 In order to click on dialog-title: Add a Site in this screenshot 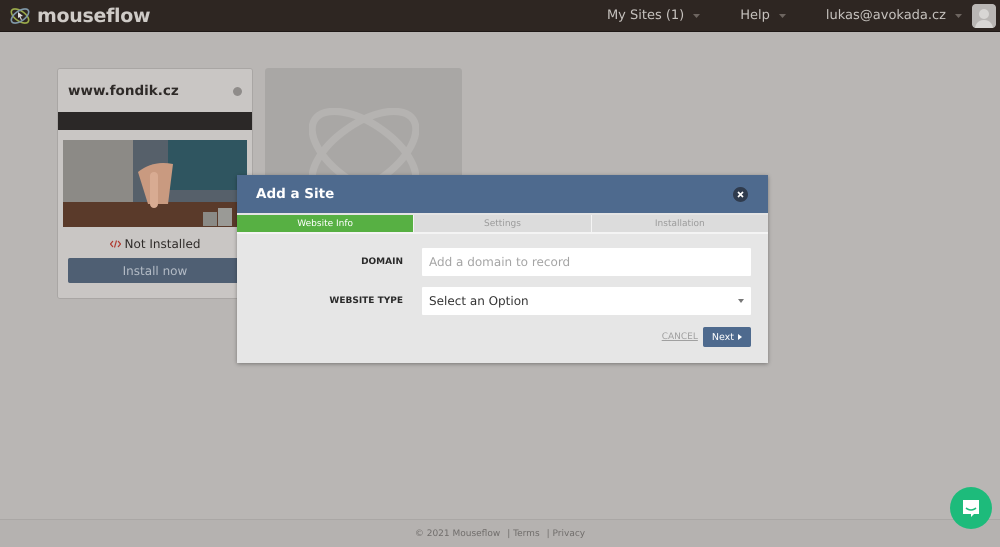, I will do `click(295, 194)`.